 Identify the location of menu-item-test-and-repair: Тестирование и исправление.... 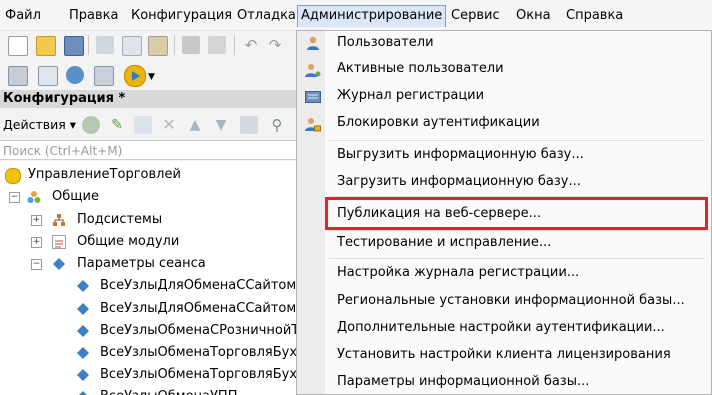
(444, 243).